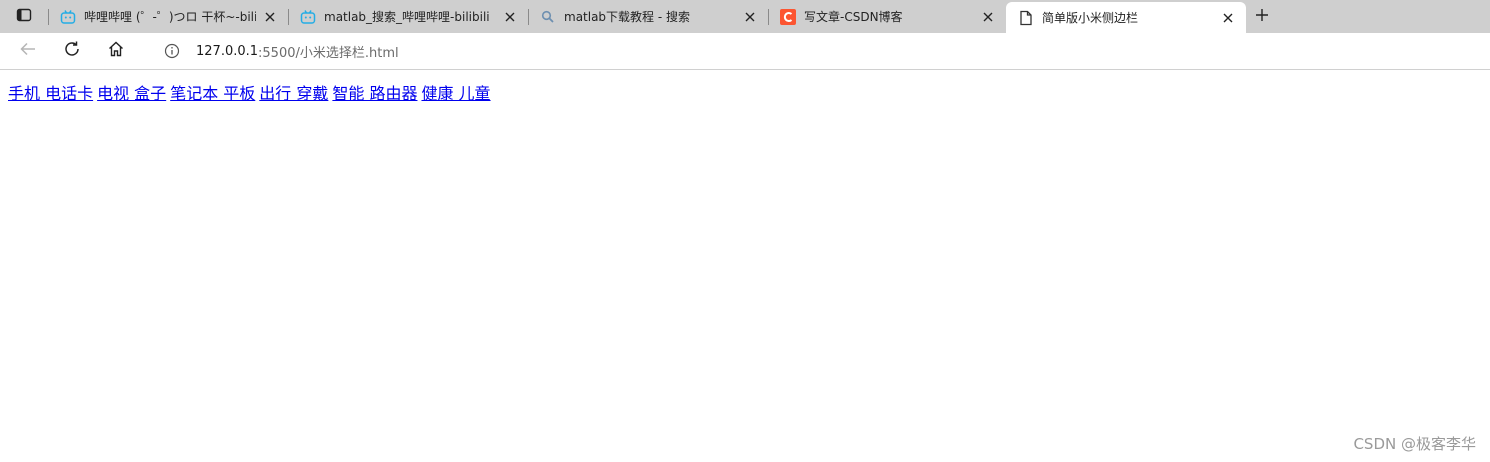  Describe the element at coordinates (788, 16) in the screenshot. I see `csdn-icon` at that location.